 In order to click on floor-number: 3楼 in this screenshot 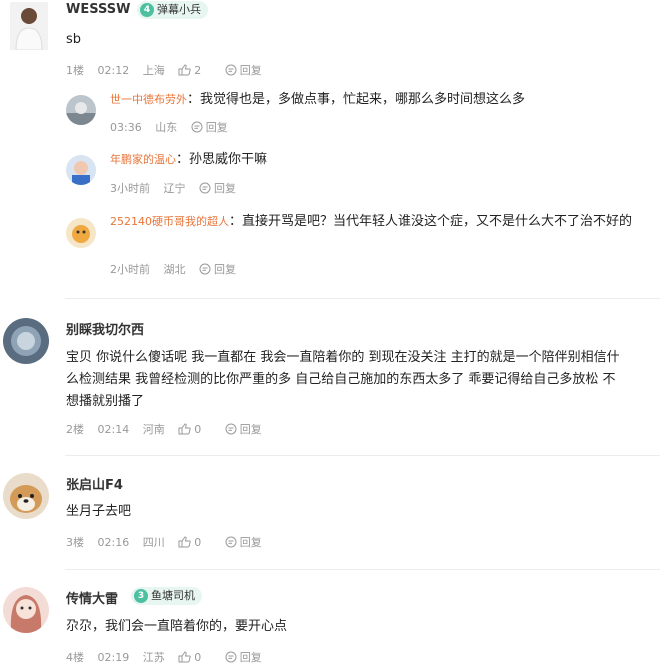, I will do `click(75, 542)`.